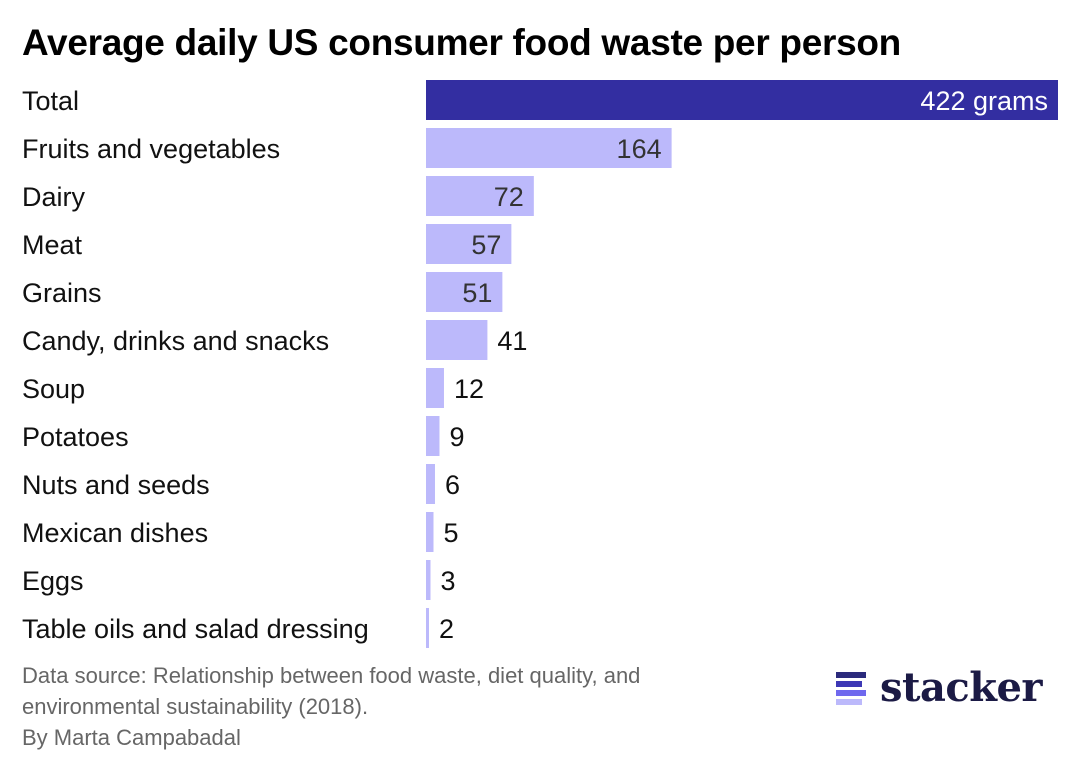  Describe the element at coordinates (446, 629) in the screenshot. I see `value-label: 2` at that location.